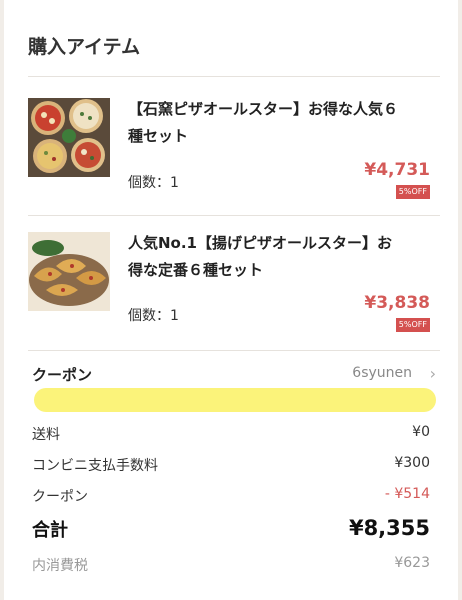  I want to click on tax-value: ¥623, so click(412, 563).